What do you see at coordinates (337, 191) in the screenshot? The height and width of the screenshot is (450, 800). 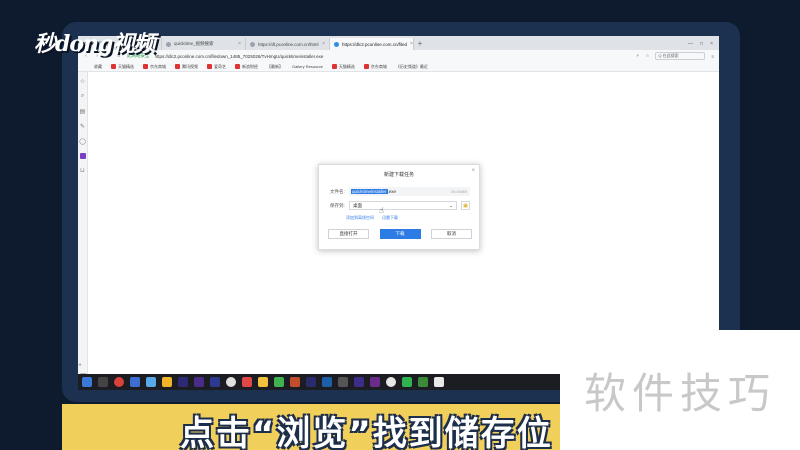 I see `filename-label: 文件名:` at bounding box center [337, 191].